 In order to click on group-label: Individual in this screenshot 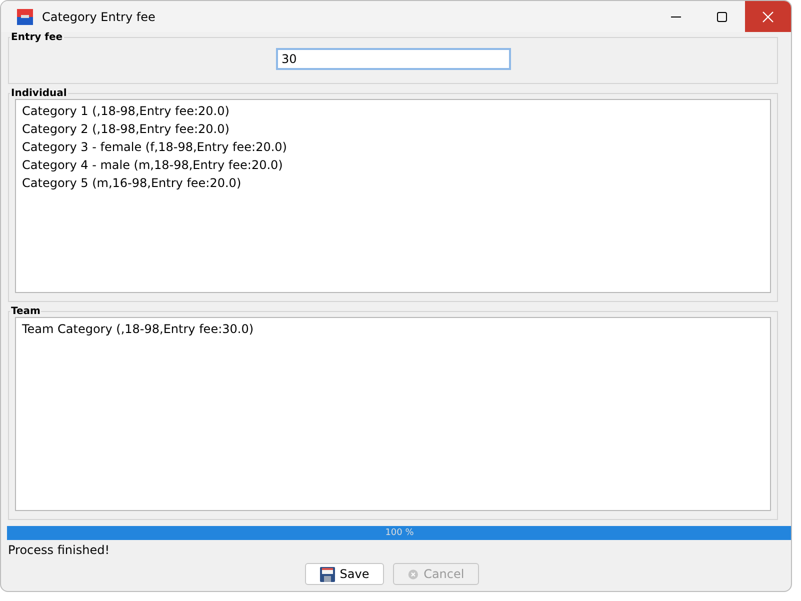, I will do `click(39, 93)`.